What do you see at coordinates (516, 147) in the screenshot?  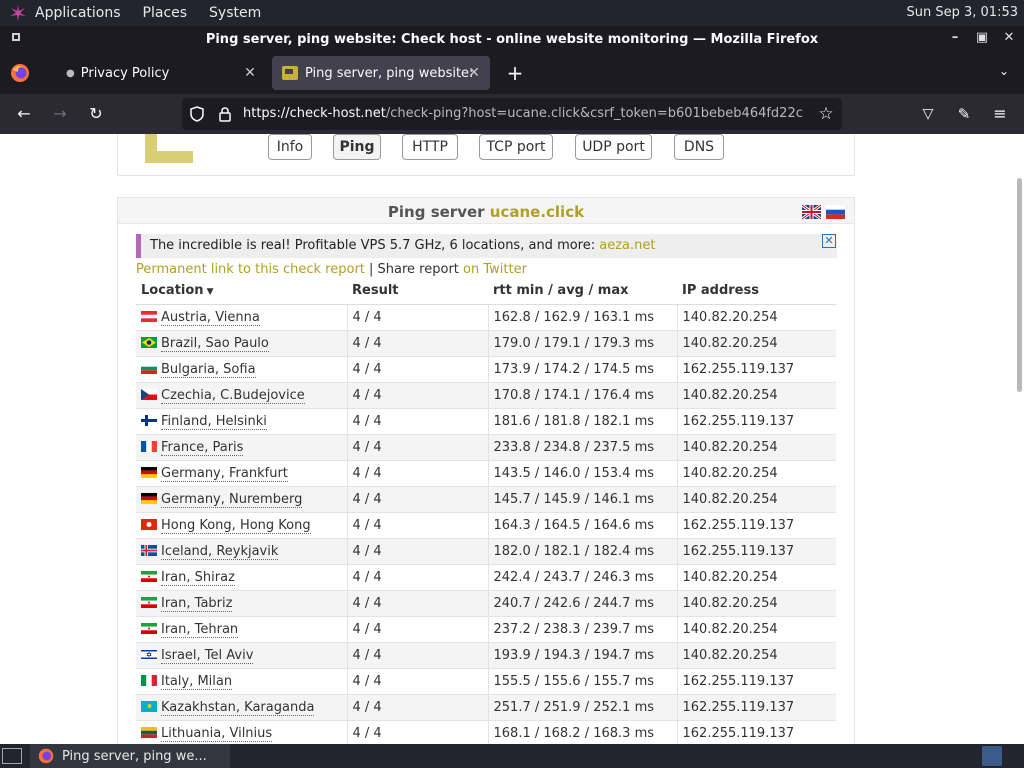 I see `nav-tcp-port-button: TCP port` at bounding box center [516, 147].